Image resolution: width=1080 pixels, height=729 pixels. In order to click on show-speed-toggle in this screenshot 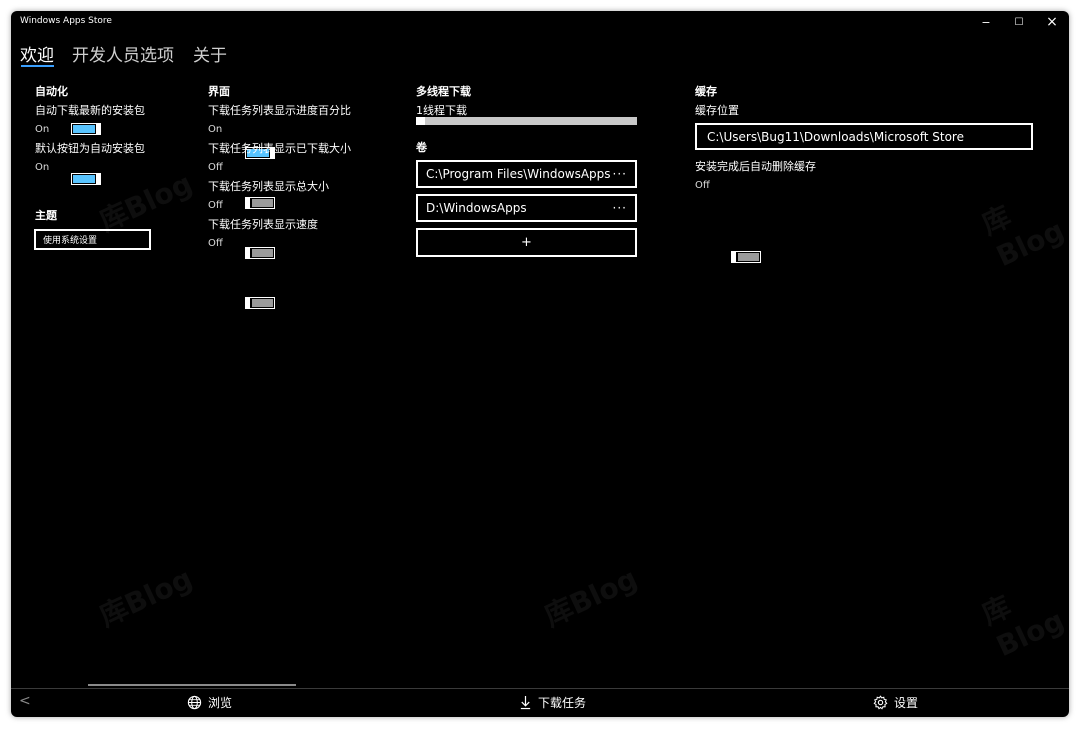, I will do `click(260, 303)`.